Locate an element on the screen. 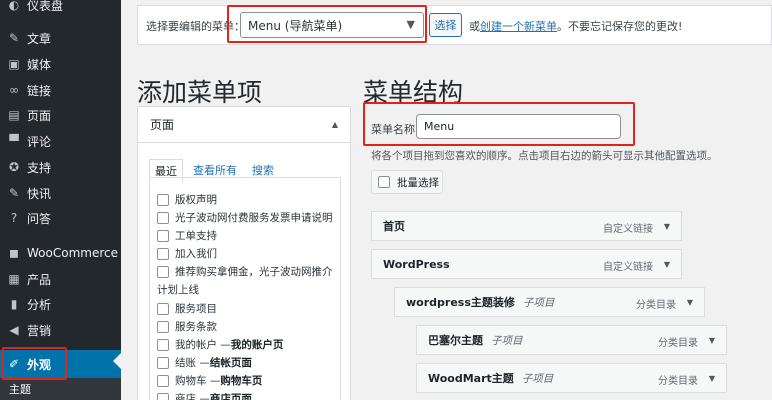  page-label: 结账 — is located at coordinates (192, 363).